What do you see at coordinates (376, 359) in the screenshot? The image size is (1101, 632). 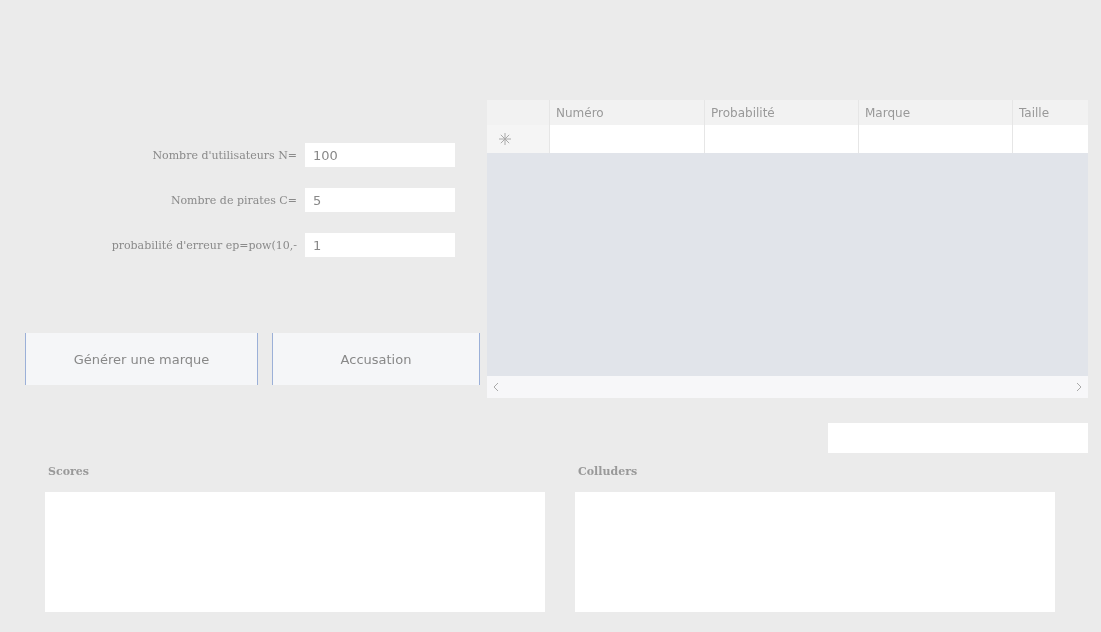 I see `accuse-button: Accusation` at bounding box center [376, 359].